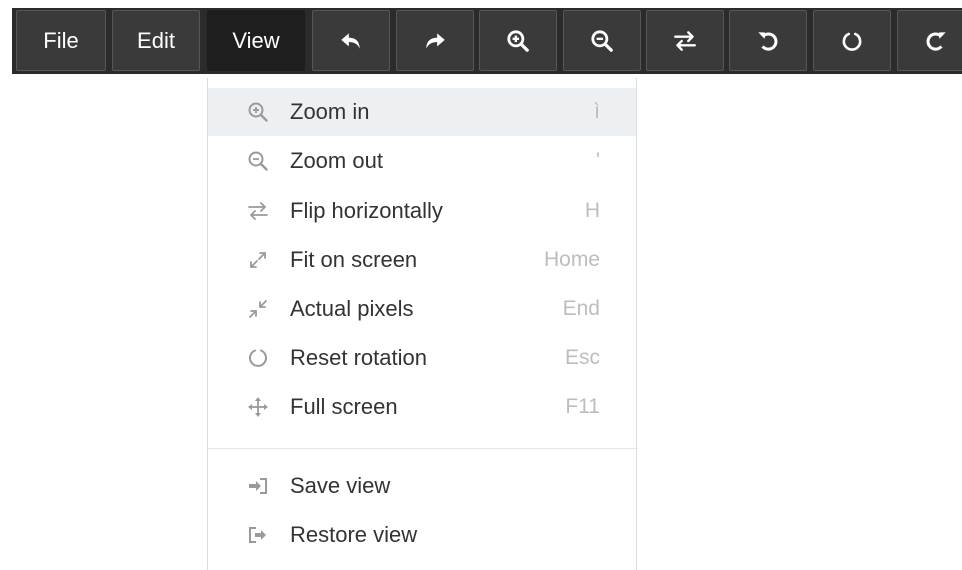 This screenshot has height=570, width=962. Describe the element at coordinates (258, 535) in the screenshot. I see `sign-out-icon` at that location.